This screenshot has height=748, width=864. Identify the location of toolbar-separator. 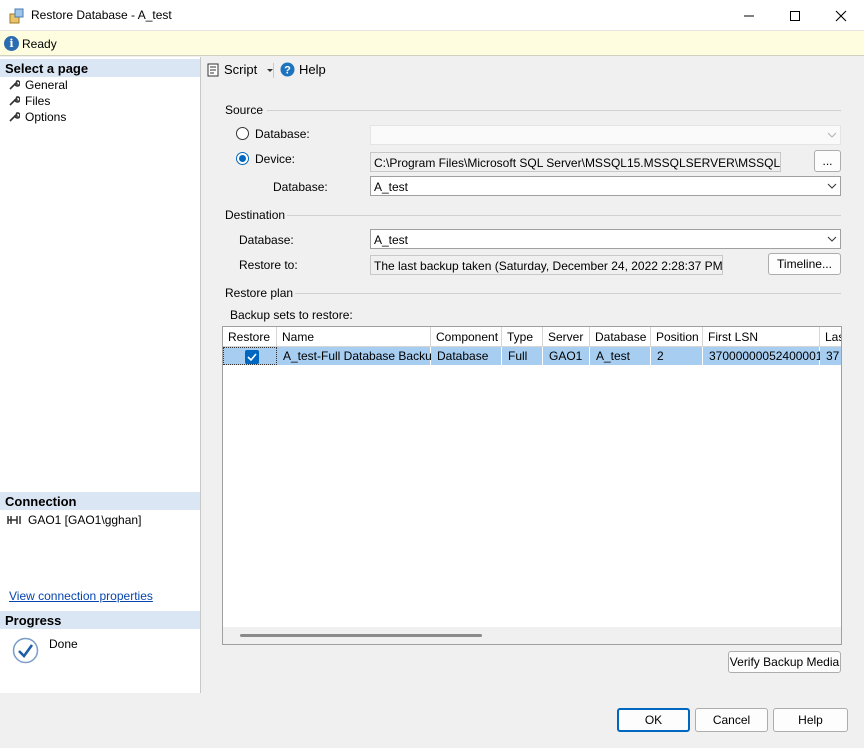
(273, 70).